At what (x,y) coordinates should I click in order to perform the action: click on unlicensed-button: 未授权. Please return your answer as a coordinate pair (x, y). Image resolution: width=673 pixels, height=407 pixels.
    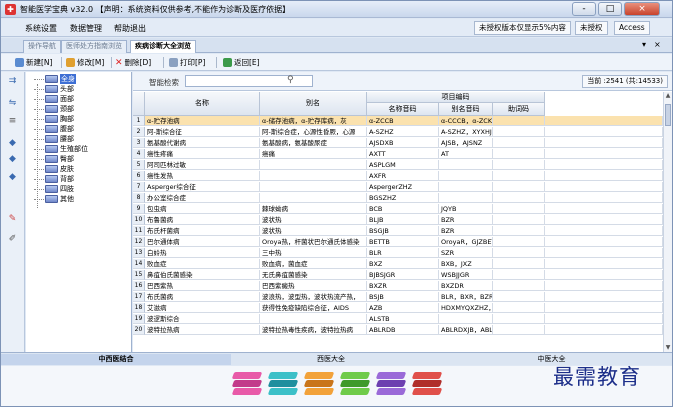
    Looking at the image, I should click on (591, 28).